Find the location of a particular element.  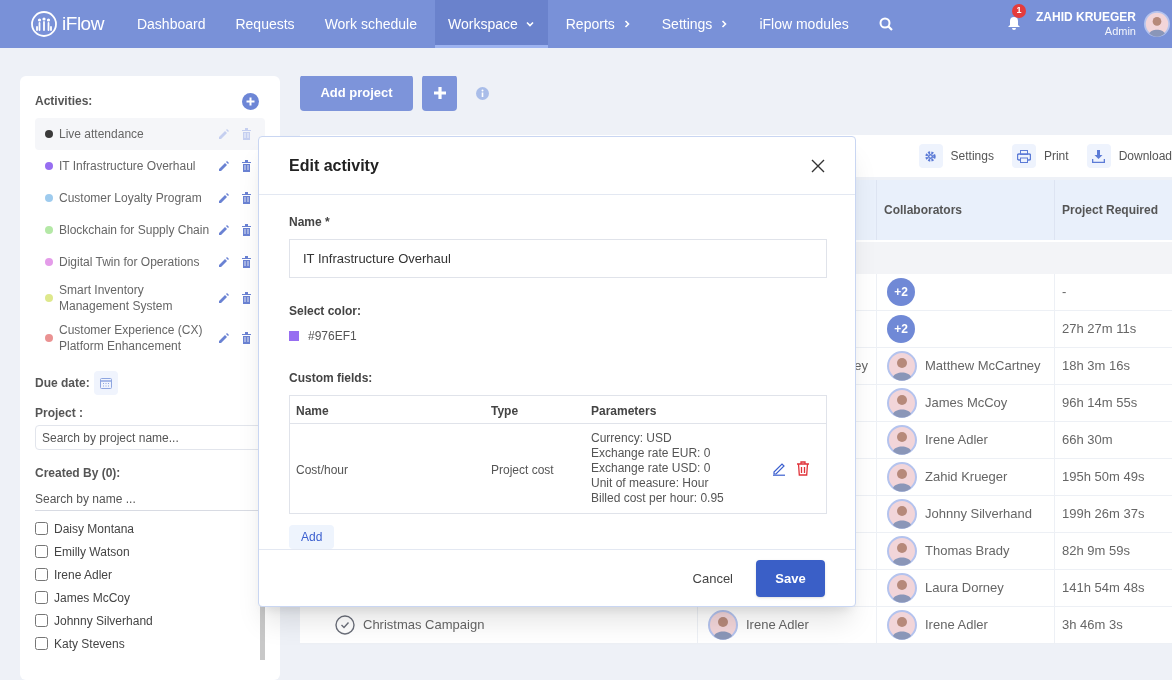

field-label: Project : is located at coordinates (59, 413).